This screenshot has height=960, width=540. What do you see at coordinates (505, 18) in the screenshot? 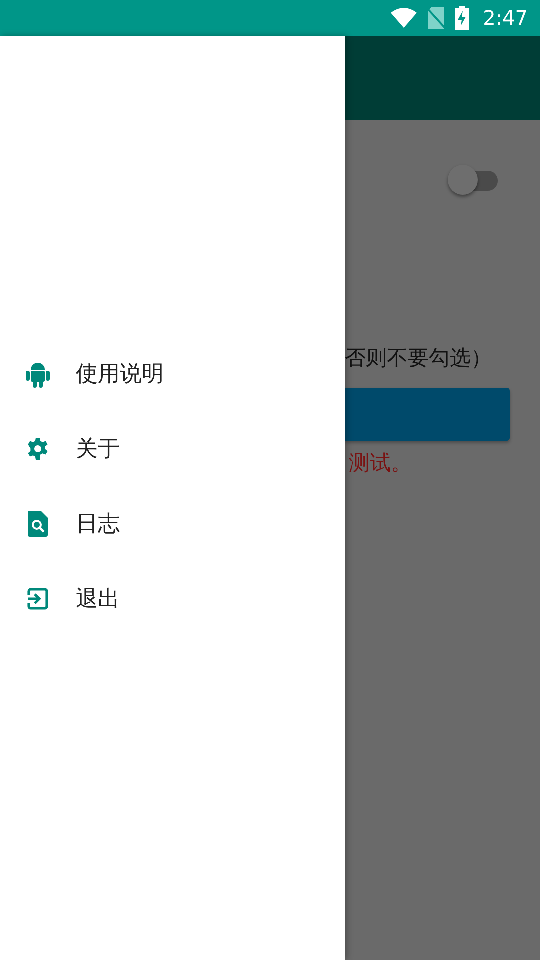
I see `status-time: 2:47` at bounding box center [505, 18].